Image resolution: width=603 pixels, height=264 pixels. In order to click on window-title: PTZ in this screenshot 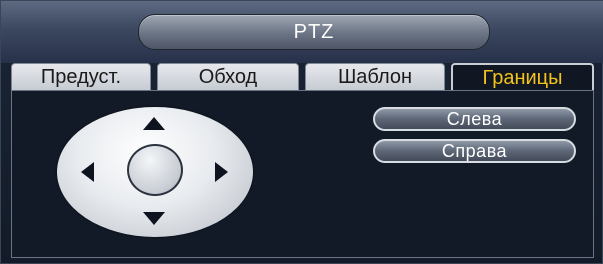, I will do `click(314, 32)`.